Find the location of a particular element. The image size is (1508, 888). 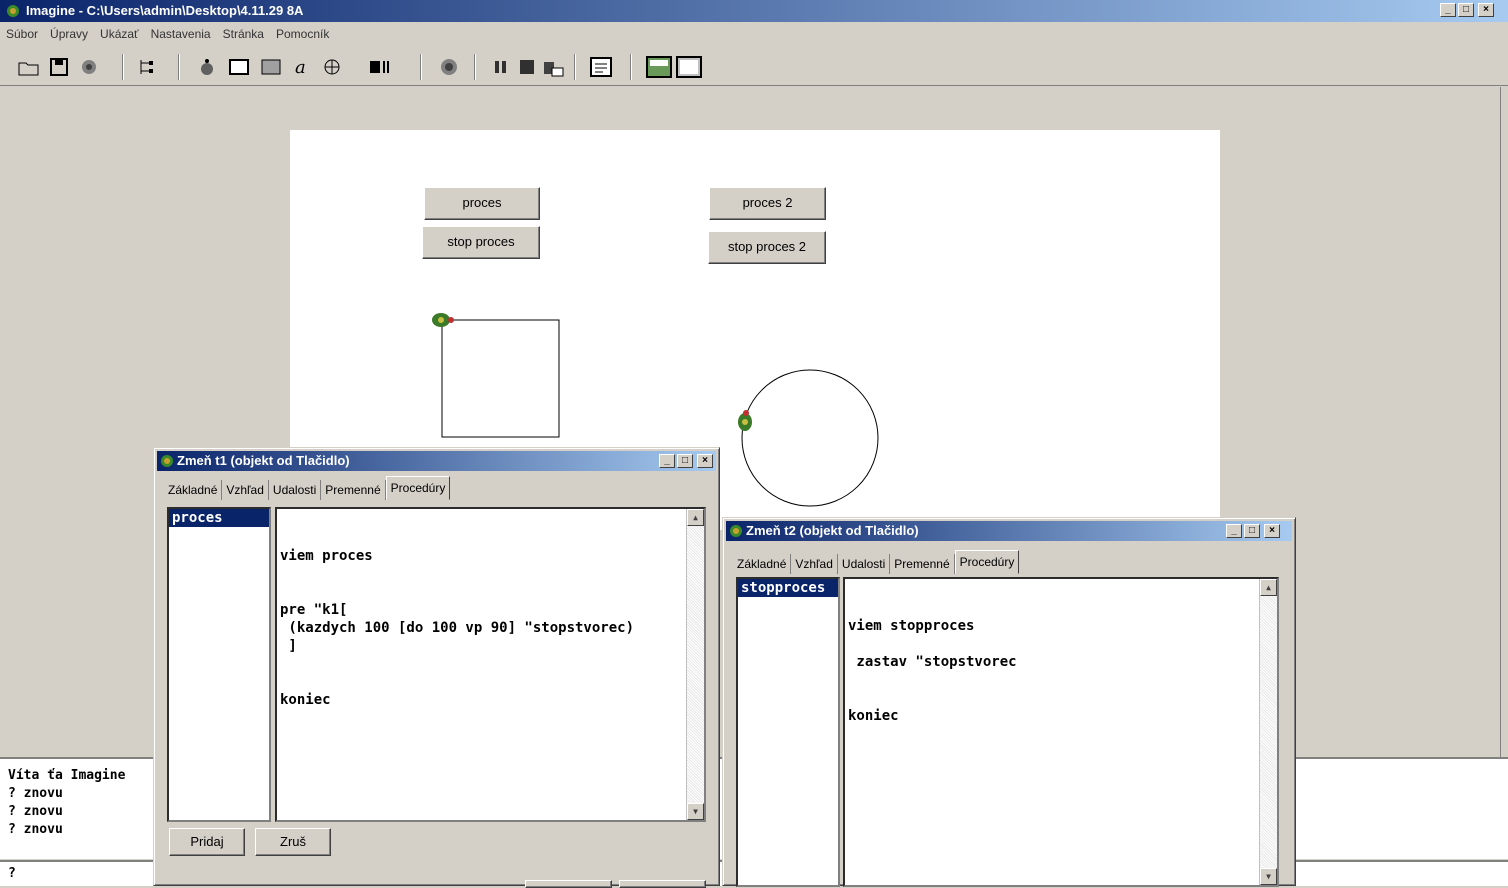

menu-upravy: Úpravy is located at coordinates (69, 34).